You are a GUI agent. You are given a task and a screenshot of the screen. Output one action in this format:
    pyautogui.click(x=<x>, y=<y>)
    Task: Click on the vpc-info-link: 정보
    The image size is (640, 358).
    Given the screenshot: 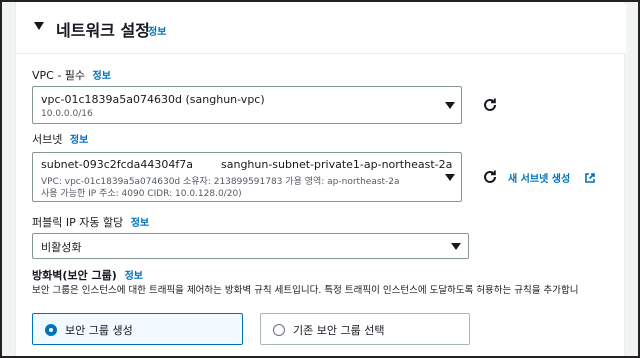 What is the action you would take?
    pyautogui.click(x=102, y=76)
    